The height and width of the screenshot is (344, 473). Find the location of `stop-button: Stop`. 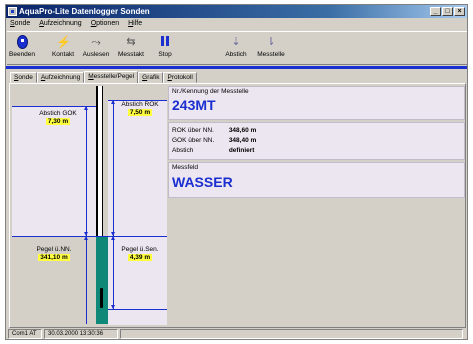

stop-button: Stop is located at coordinates (165, 49).